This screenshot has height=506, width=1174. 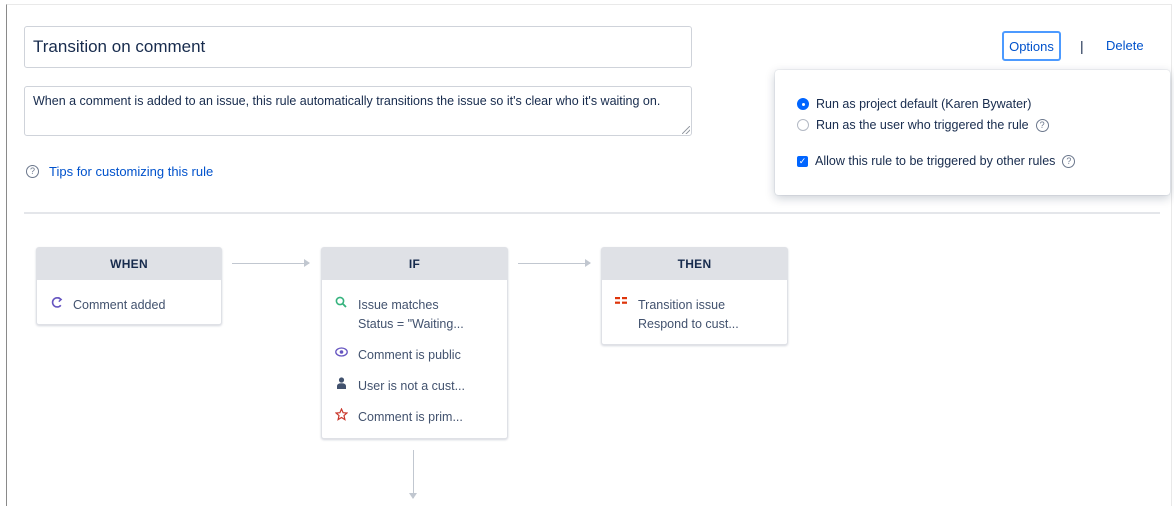 I want to click on when-card: WHEN Comment added, so click(x=129, y=286).